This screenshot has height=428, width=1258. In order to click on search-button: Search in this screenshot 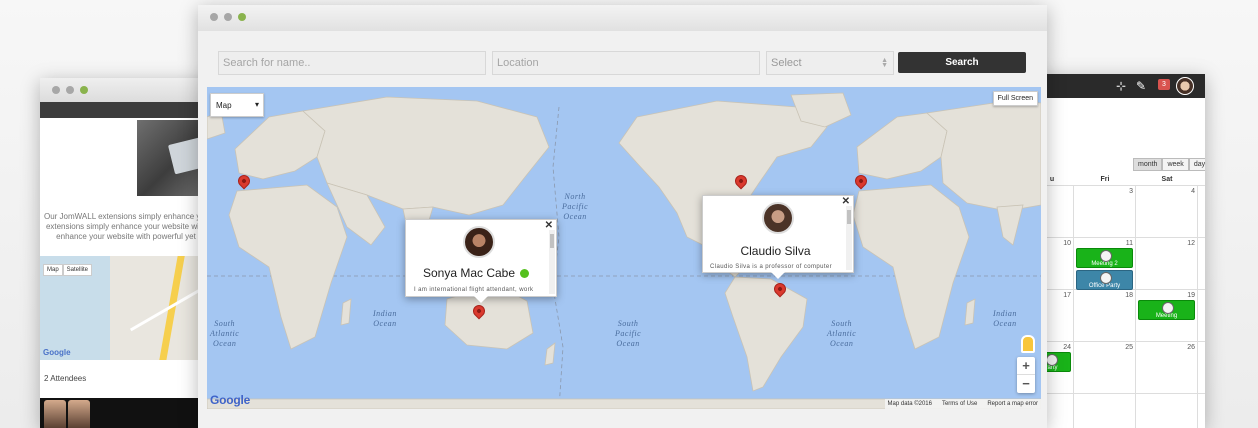, I will do `click(962, 62)`.